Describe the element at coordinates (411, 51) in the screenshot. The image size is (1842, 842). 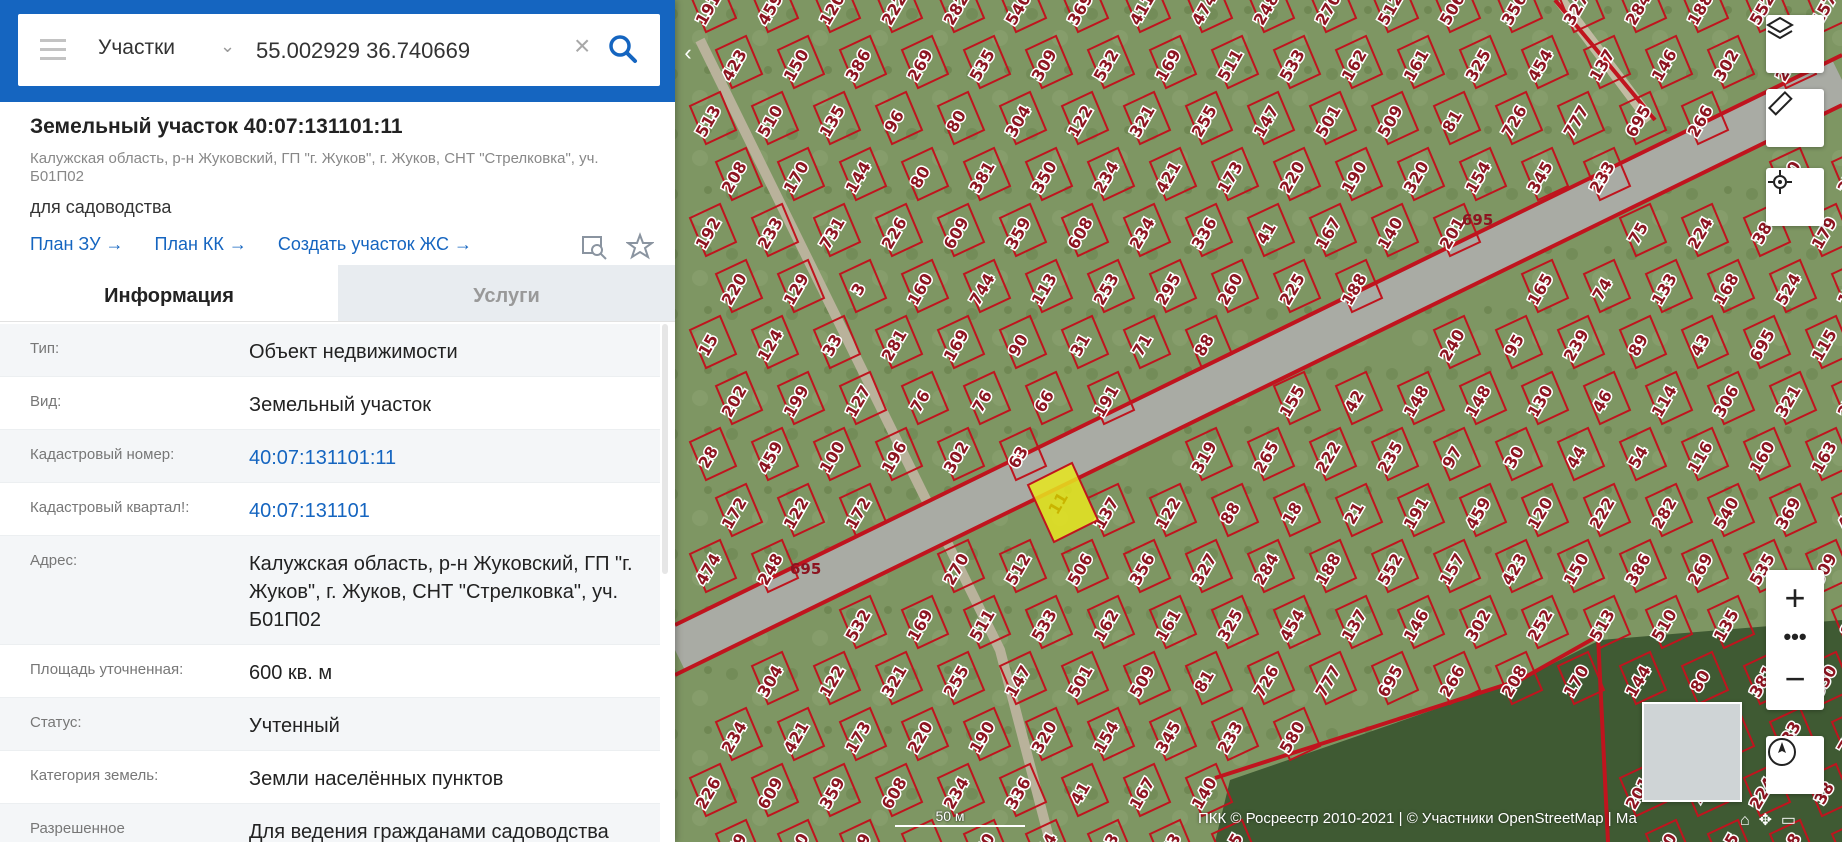
I see `search-input` at that location.